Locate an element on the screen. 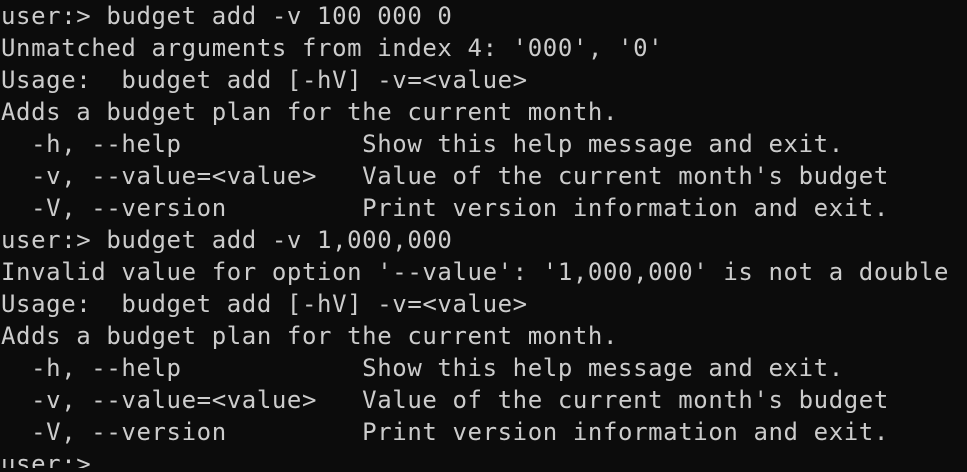 Image resolution: width=967 pixels, height=472 pixels. prompt-line: user:> is located at coordinates (483, 458).